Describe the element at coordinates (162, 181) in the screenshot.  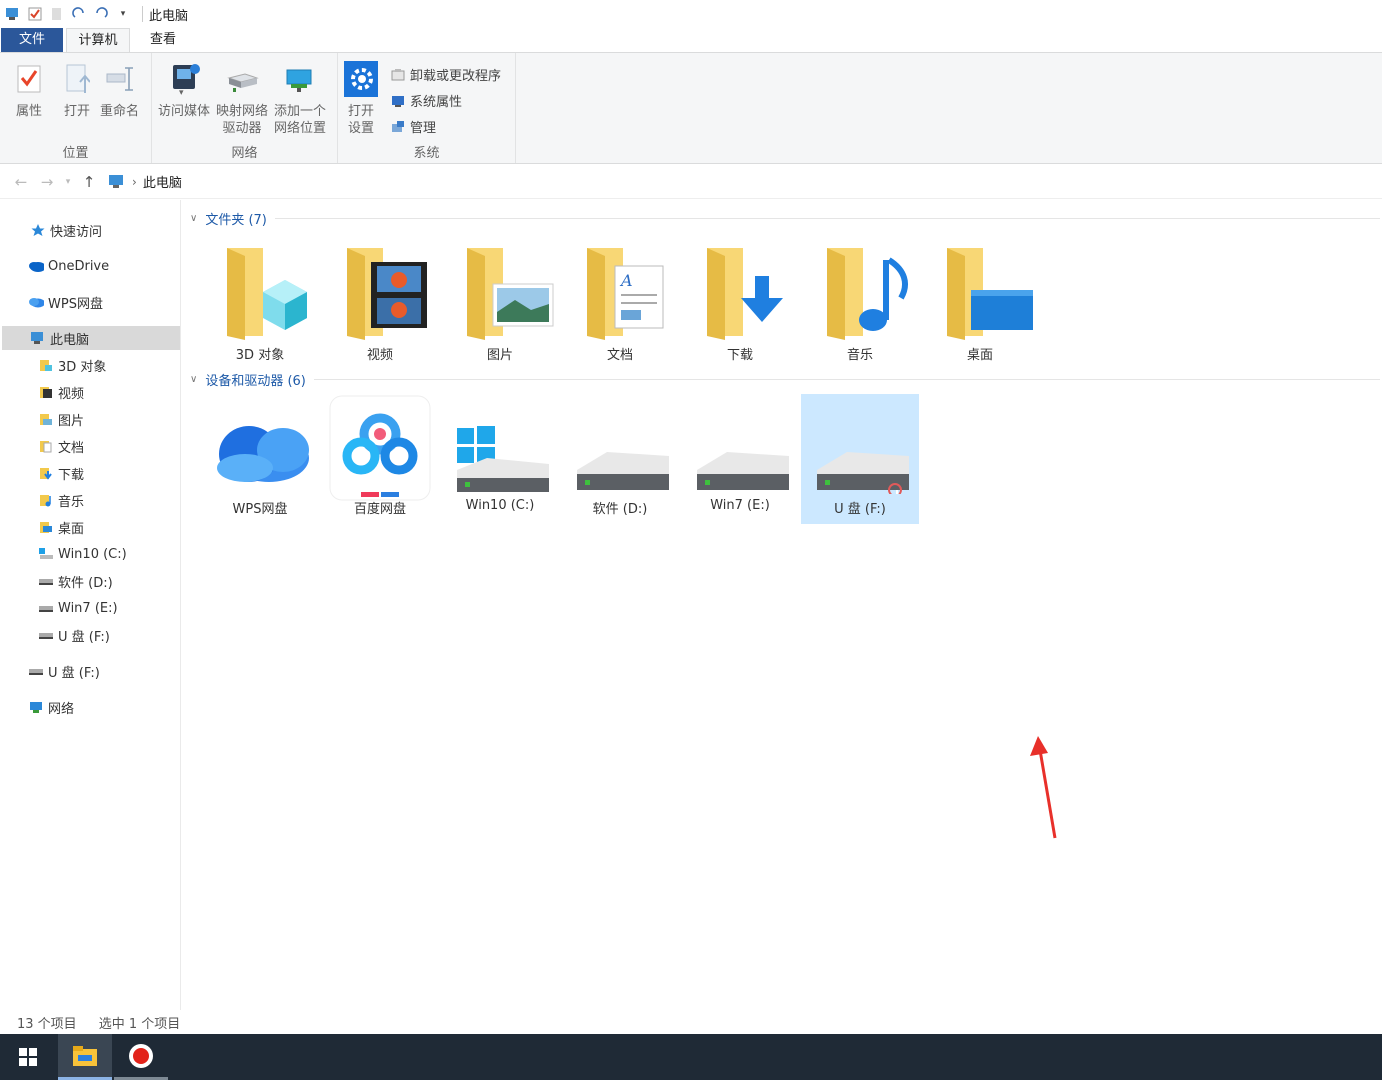
I see `breadcrumb-this-pc: 此电脑` at that location.